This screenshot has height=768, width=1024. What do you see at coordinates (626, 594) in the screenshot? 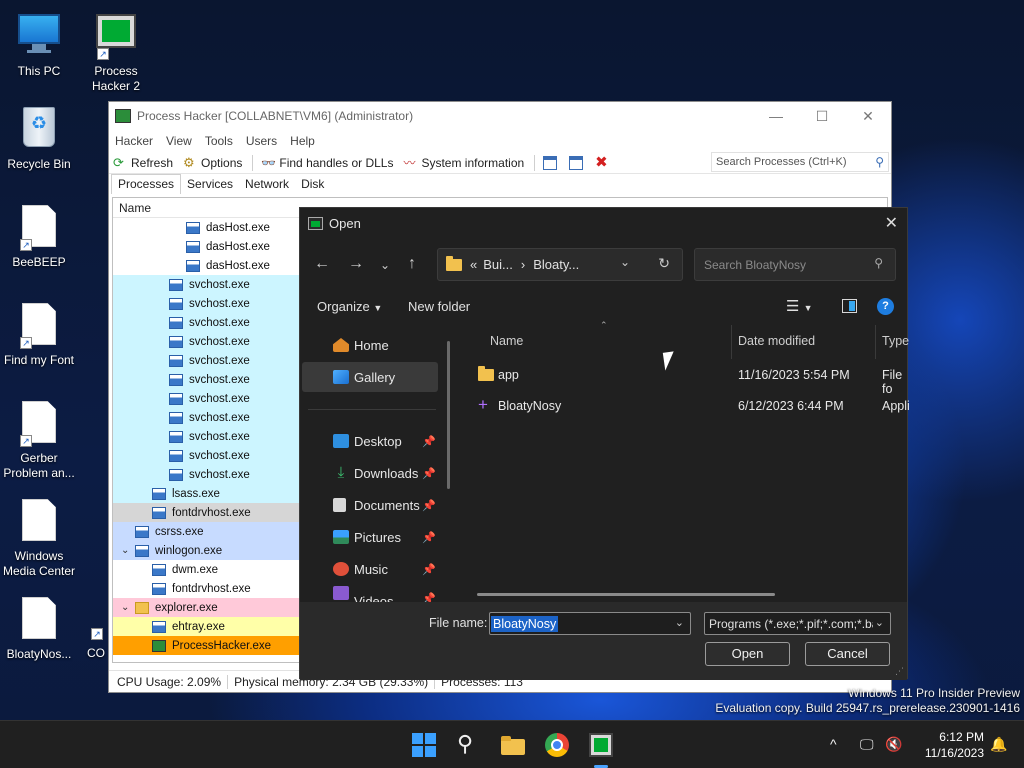
I see `filelist-hscrollbar` at bounding box center [626, 594].